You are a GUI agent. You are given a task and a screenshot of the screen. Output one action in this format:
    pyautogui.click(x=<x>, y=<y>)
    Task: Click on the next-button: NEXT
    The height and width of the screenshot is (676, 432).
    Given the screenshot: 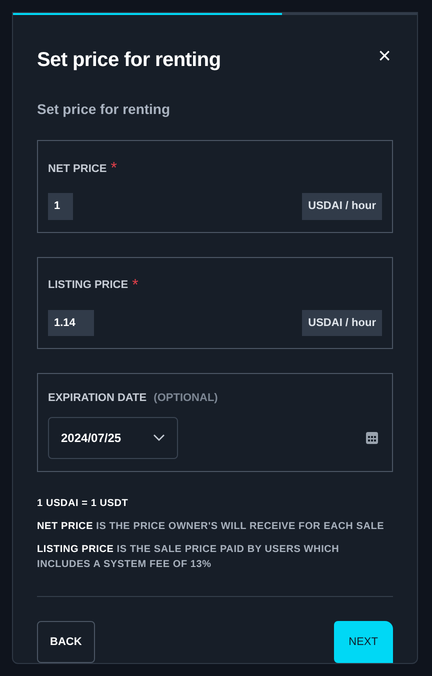 What is the action you would take?
    pyautogui.click(x=363, y=641)
    